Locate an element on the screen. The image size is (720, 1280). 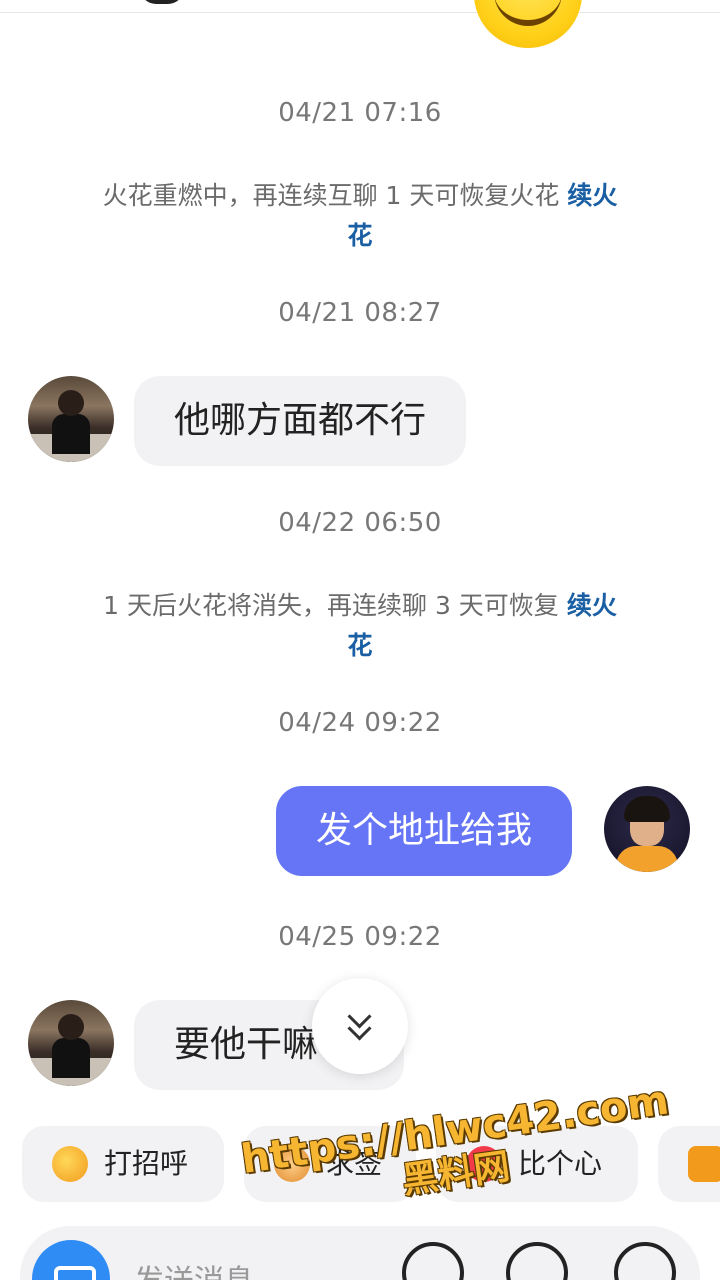
avatar-shirt is located at coordinates (647, 859).